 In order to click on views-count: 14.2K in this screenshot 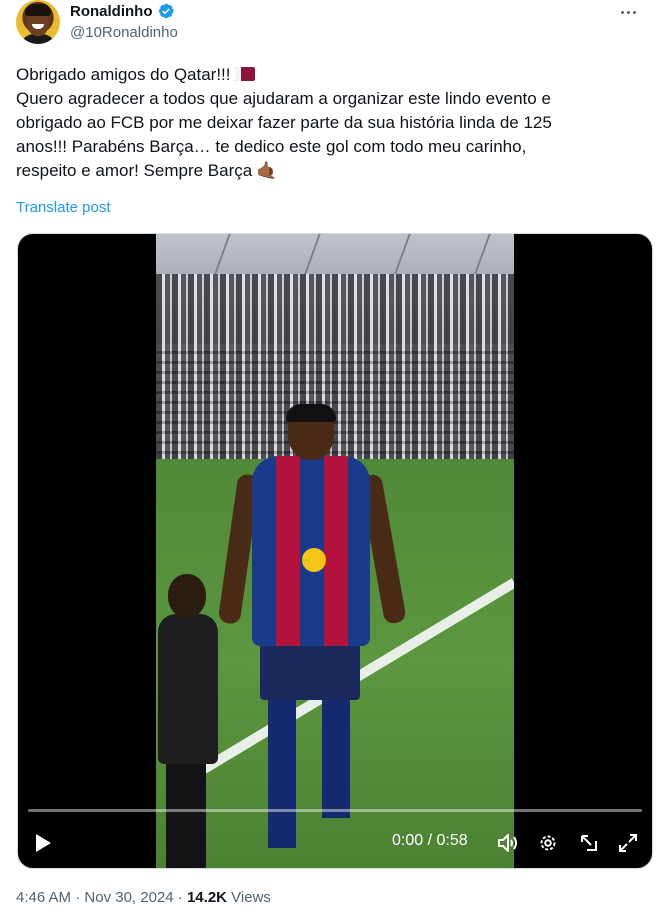, I will do `click(206, 897)`.